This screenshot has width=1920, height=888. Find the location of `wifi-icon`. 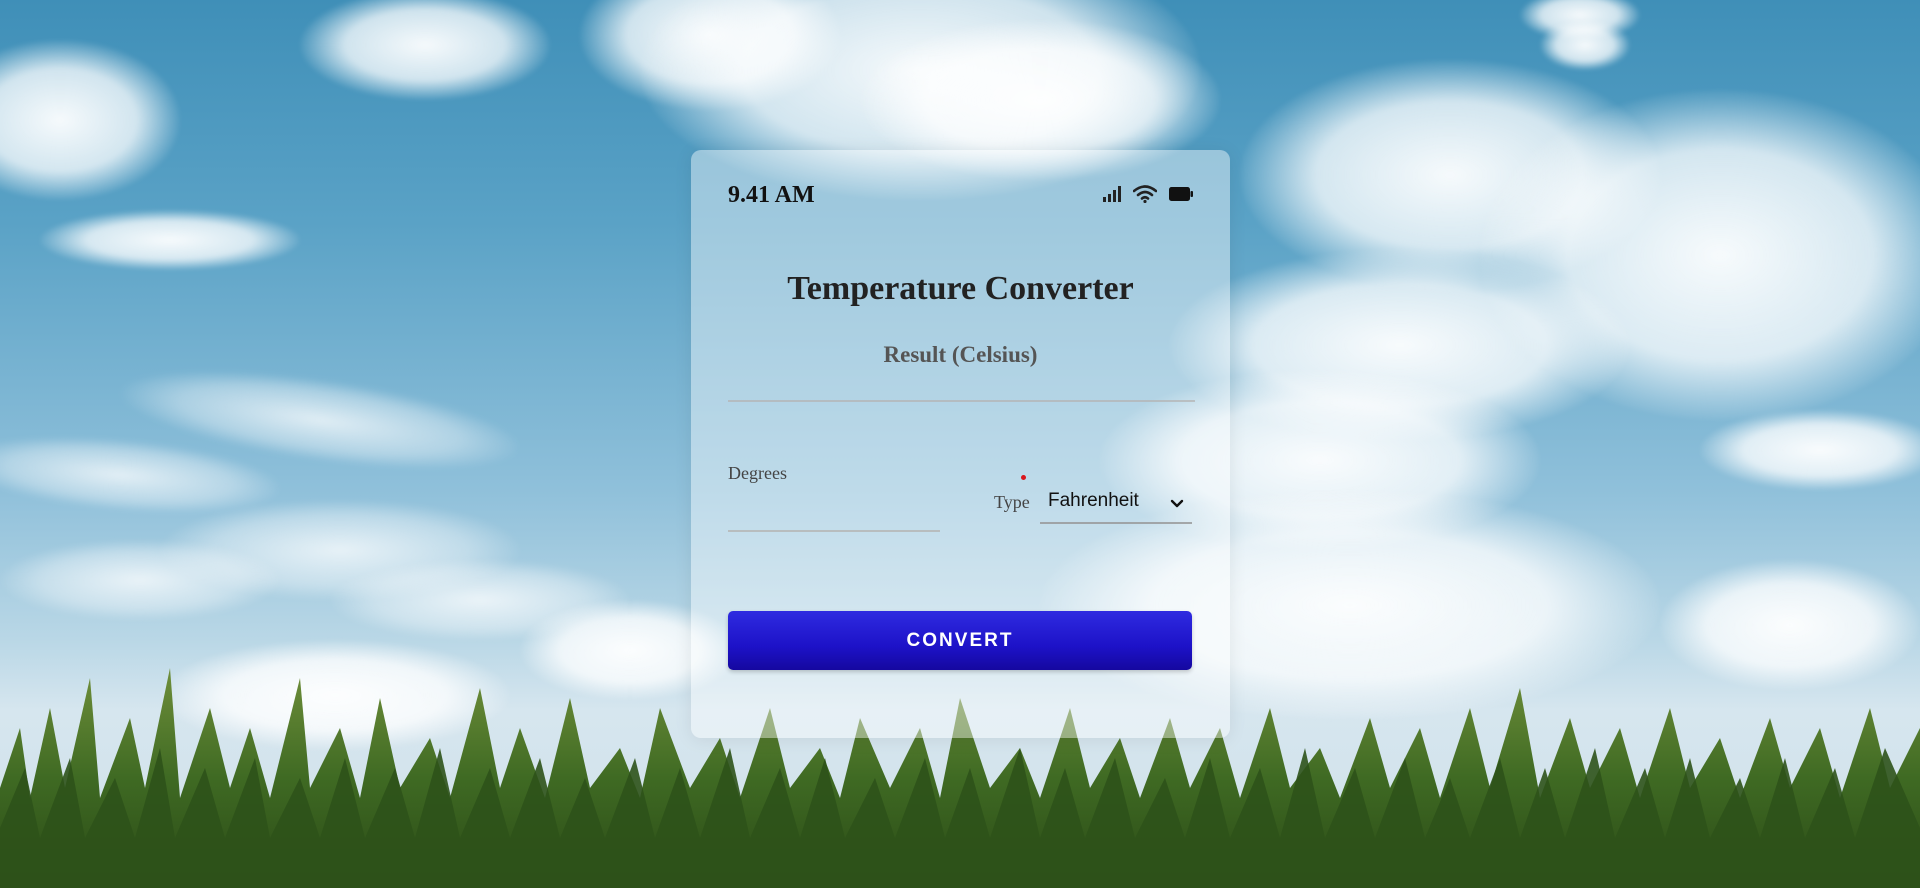

wifi-icon is located at coordinates (1145, 194).